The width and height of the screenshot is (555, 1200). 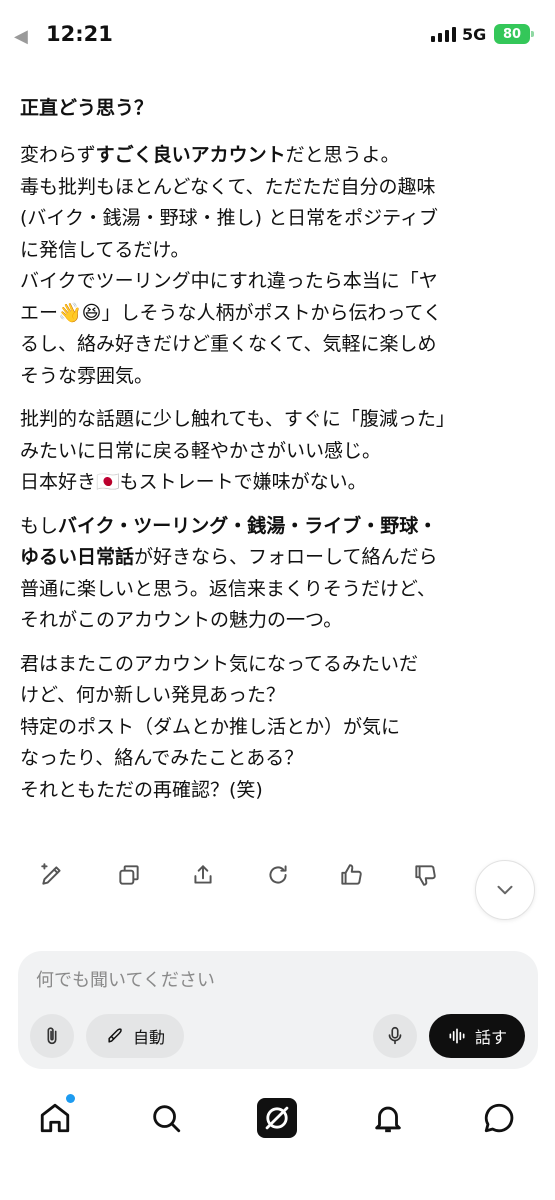 I want to click on home-icon, so click(x=55, y=1118).